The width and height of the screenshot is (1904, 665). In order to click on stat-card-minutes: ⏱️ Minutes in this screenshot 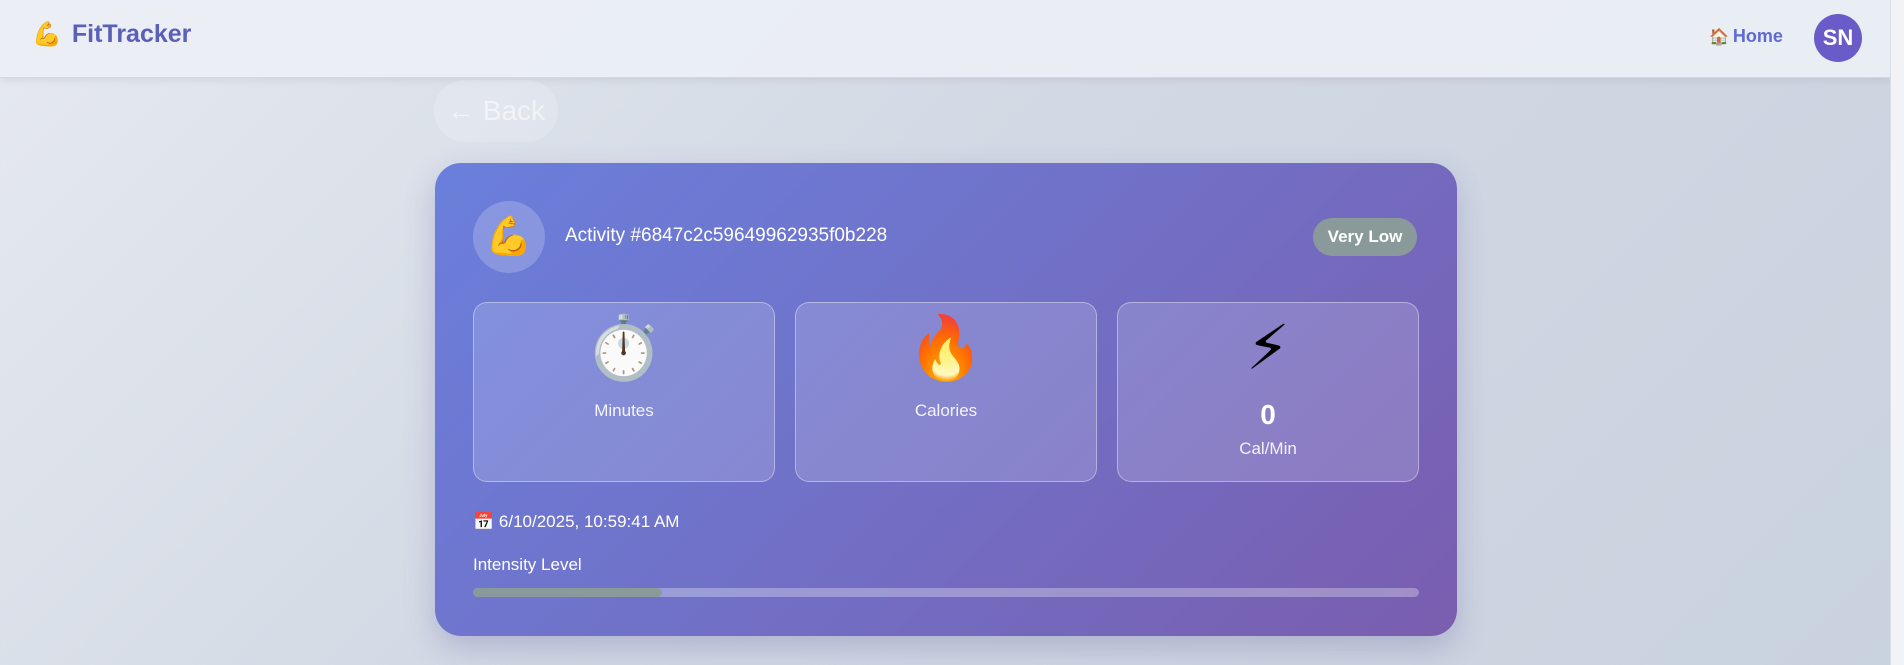, I will do `click(624, 392)`.